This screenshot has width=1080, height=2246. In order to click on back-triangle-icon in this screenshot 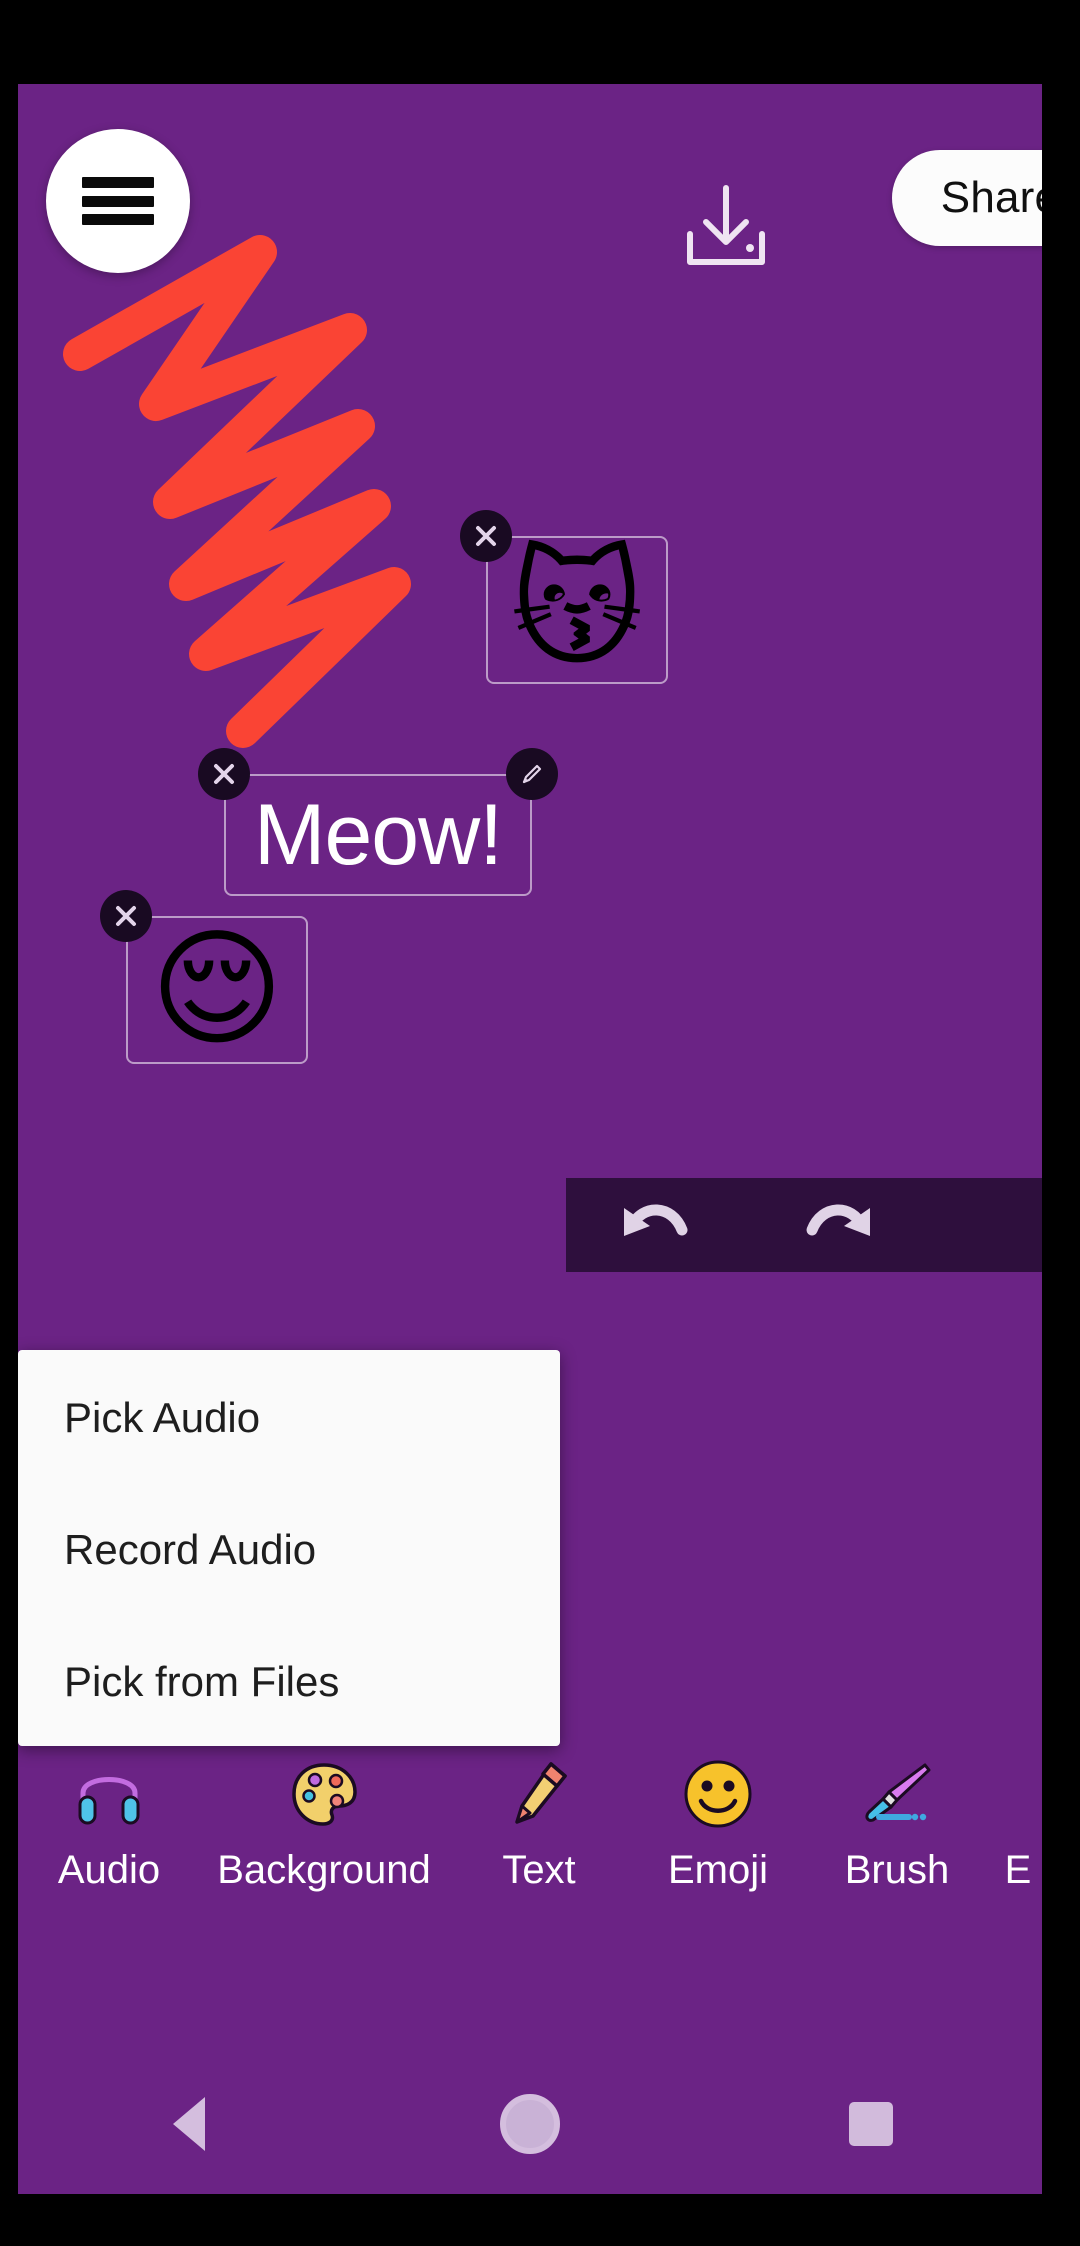, I will do `click(188, 2124)`.